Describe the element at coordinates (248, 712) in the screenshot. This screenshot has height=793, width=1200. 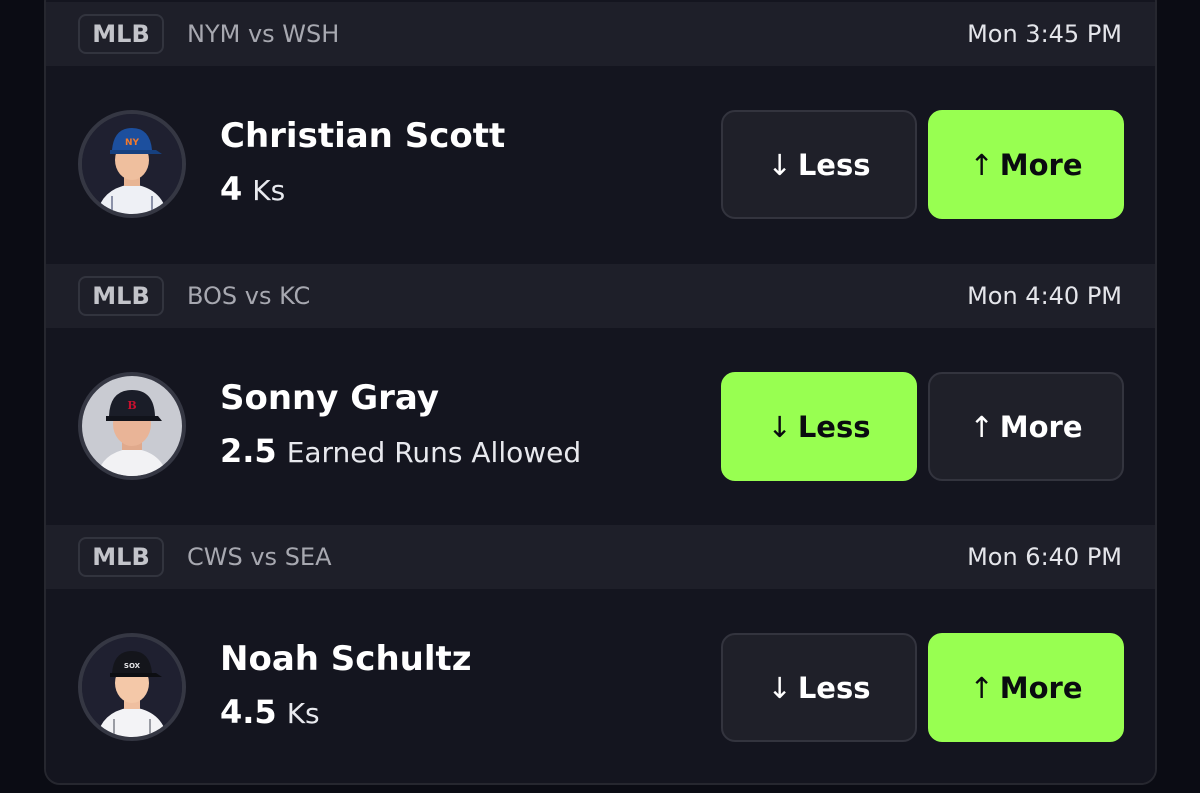
I see `line-value: 4.5` at that location.